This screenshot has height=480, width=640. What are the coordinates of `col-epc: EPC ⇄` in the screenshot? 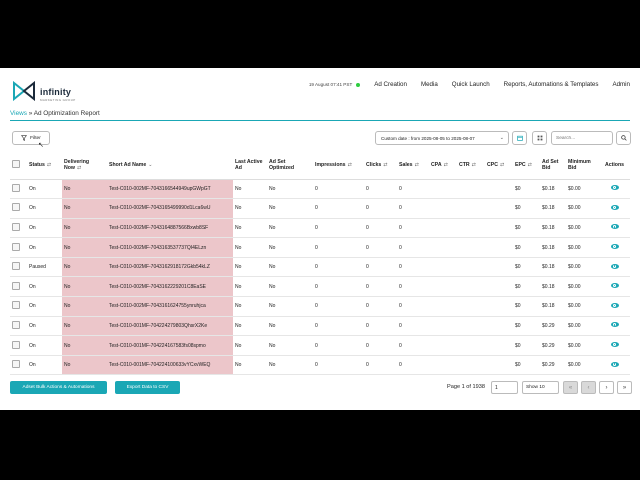 It's located at (526, 165).